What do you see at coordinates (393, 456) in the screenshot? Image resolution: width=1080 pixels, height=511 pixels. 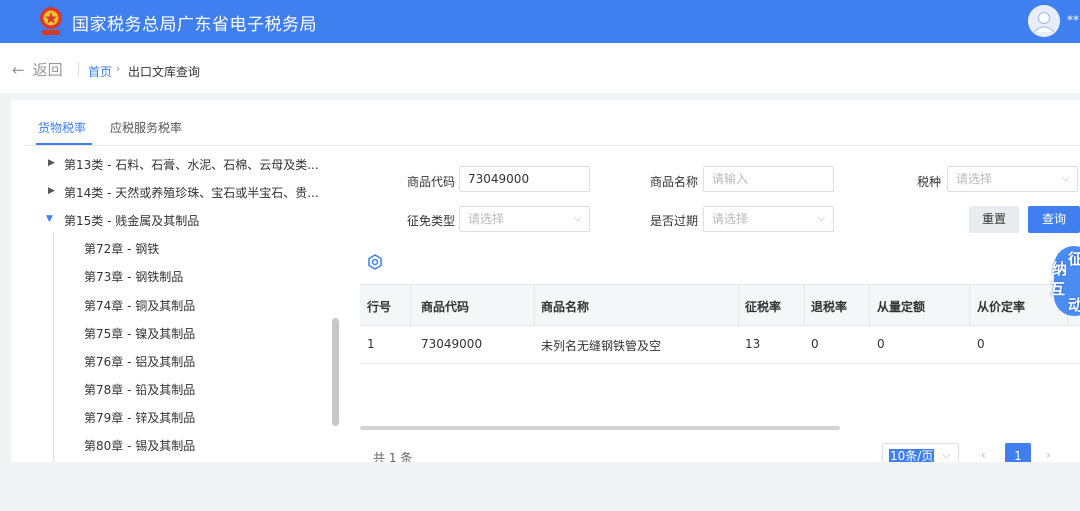 I see `total-count: 共 1 条` at bounding box center [393, 456].